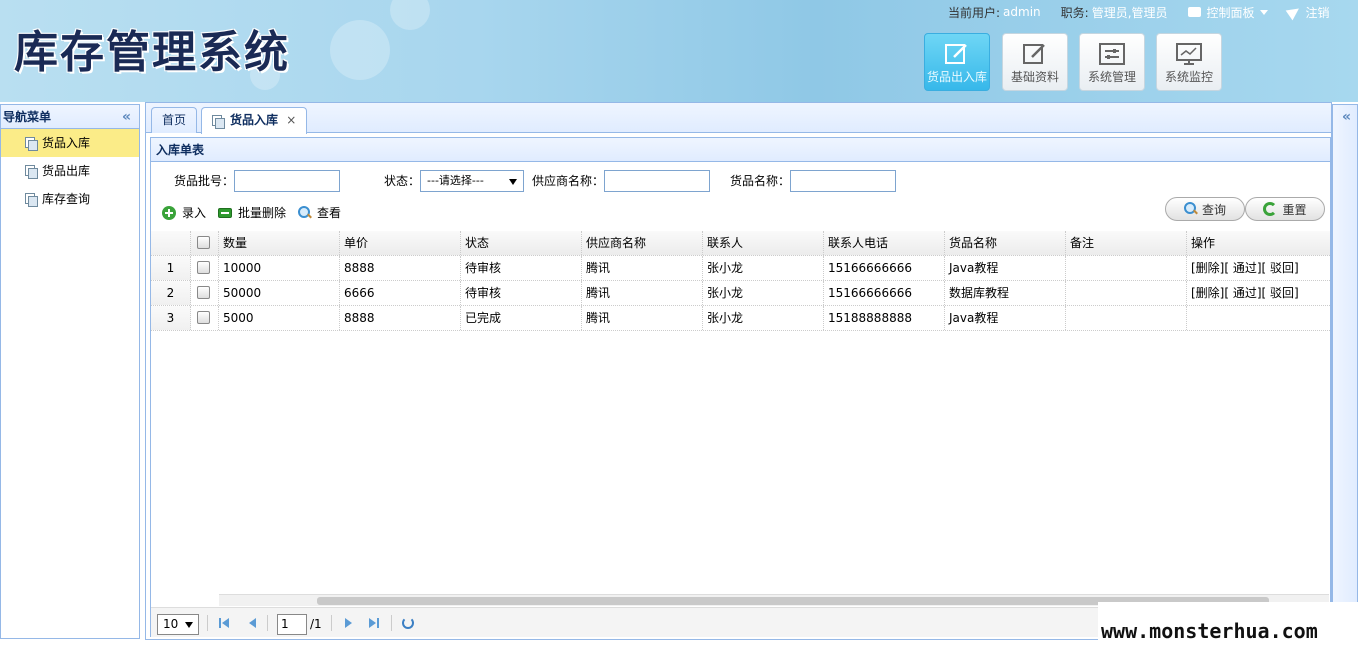 The height and width of the screenshot is (661, 1358). I want to click on select-all-checkbox, so click(203, 242).